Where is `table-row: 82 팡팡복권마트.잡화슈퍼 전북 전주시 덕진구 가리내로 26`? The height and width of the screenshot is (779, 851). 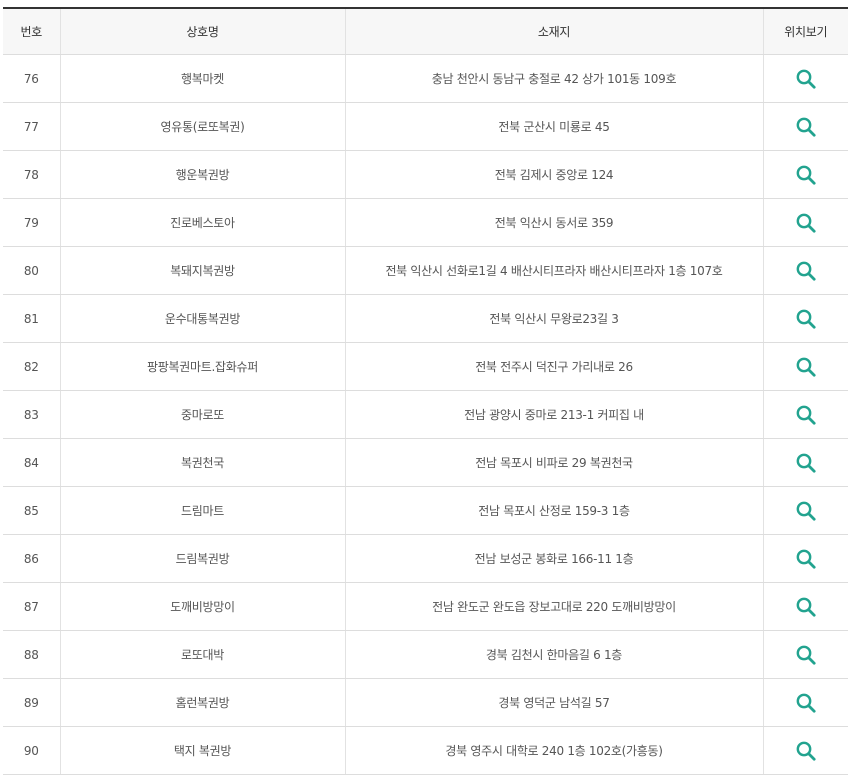 table-row: 82 팡팡복권마트.잡화슈퍼 전북 전주시 덕진구 가리내로 26 is located at coordinates (425, 366).